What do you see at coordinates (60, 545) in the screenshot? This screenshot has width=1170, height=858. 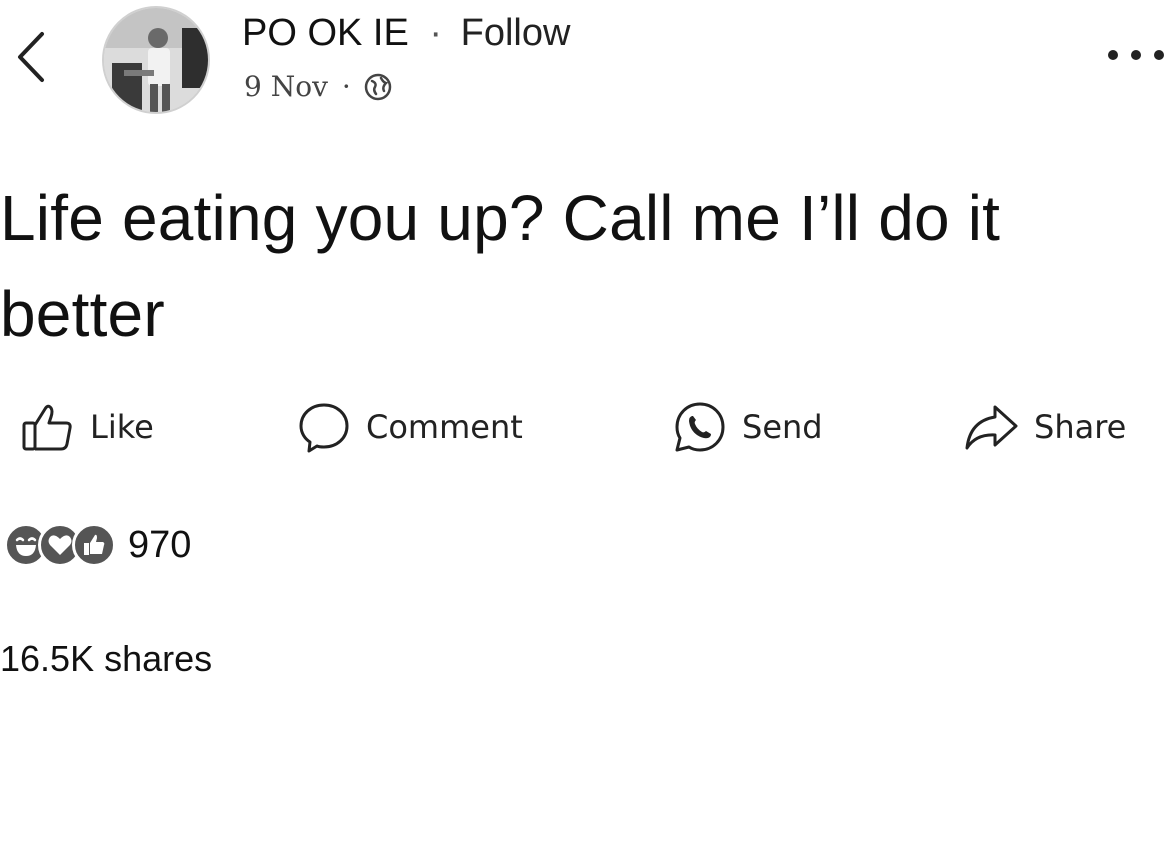 I see `reaction-icons` at bounding box center [60, 545].